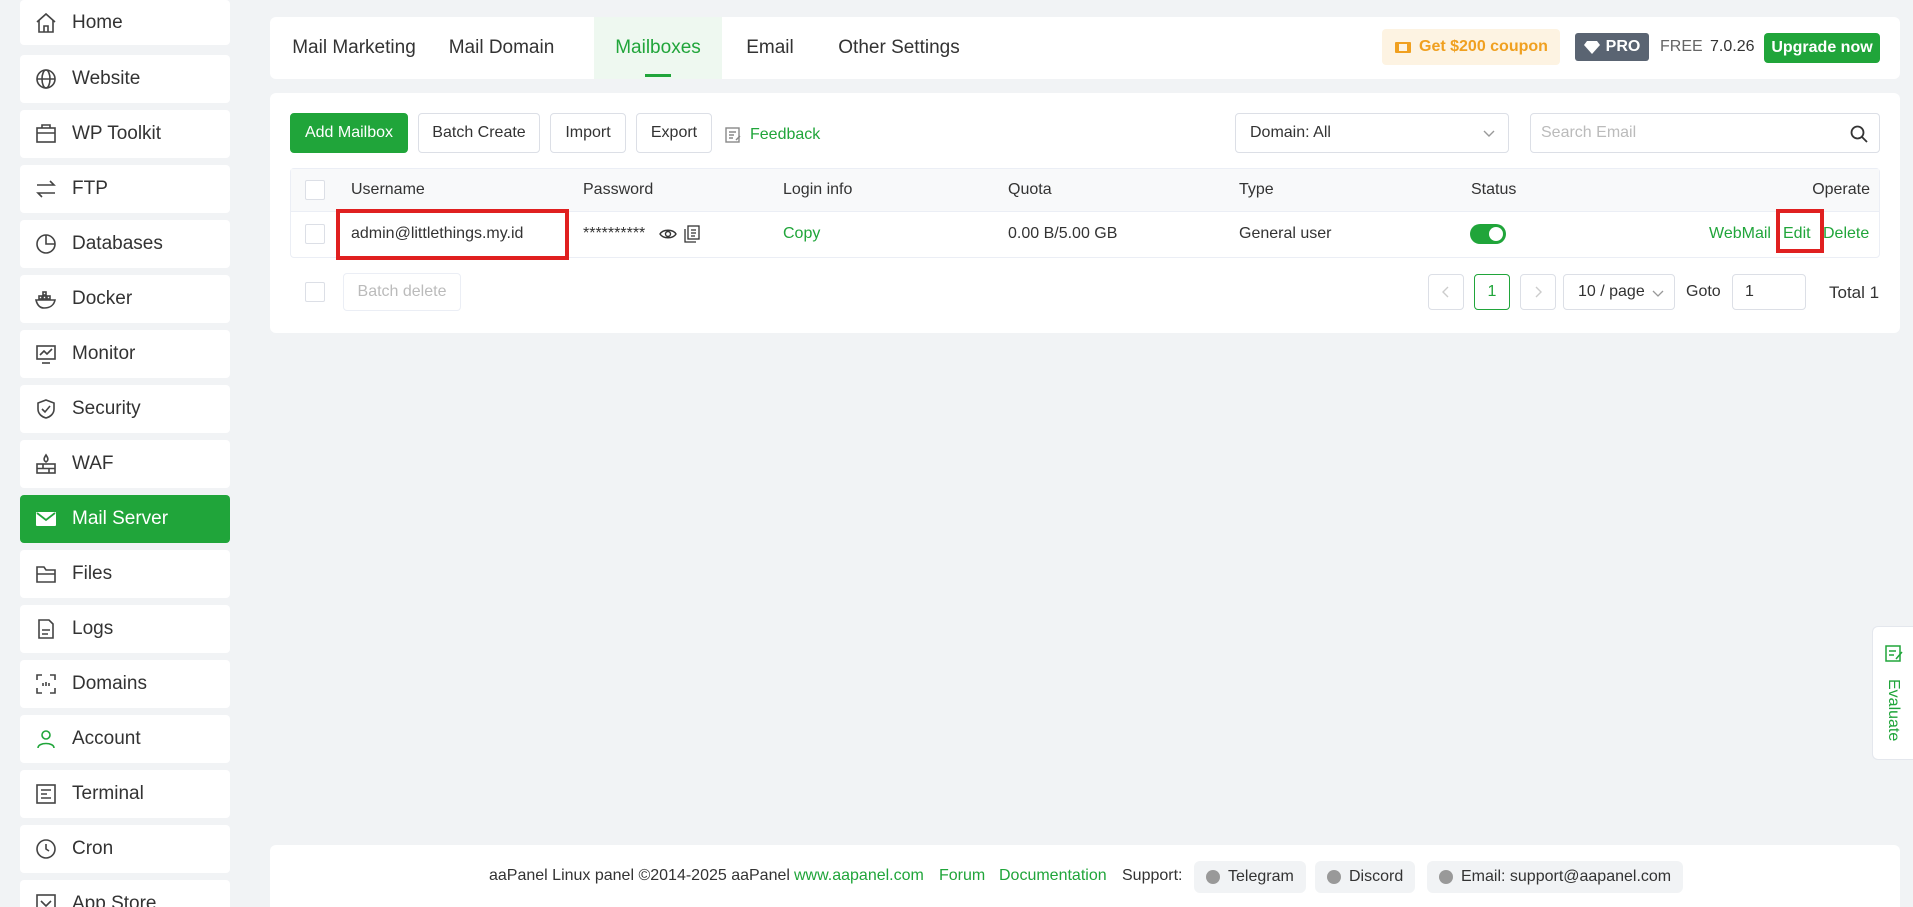 The image size is (1913, 907). What do you see at coordinates (1261, 876) in the screenshot?
I see `telegram-label: Telegram` at bounding box center [1261, 876].